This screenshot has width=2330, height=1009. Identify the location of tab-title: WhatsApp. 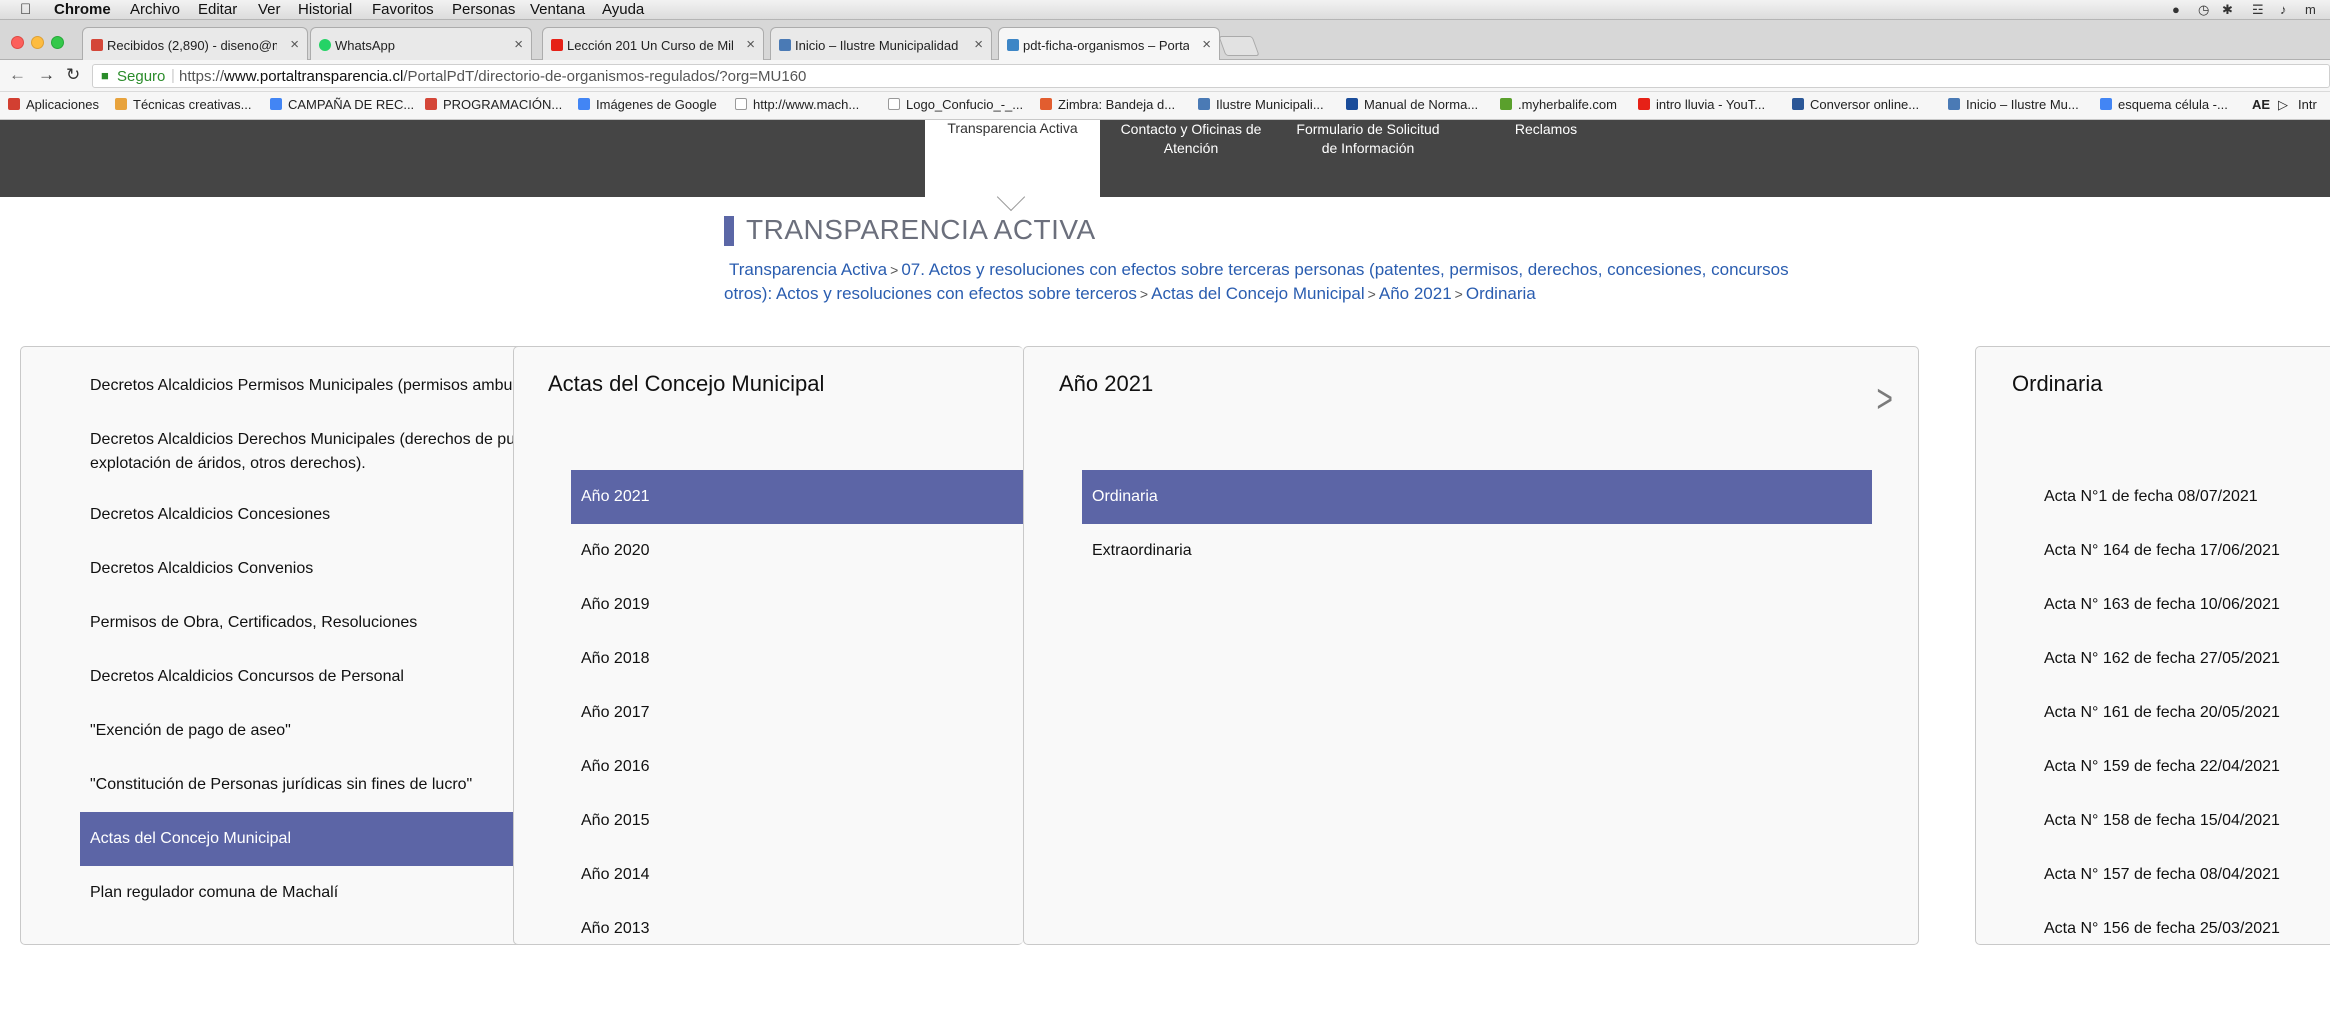
(365, 45).